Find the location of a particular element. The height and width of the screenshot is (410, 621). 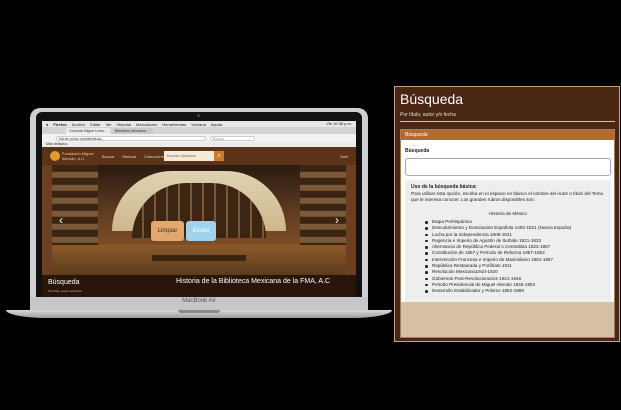

library-hero-image: ‹ › is located at coordinates (199, 220).